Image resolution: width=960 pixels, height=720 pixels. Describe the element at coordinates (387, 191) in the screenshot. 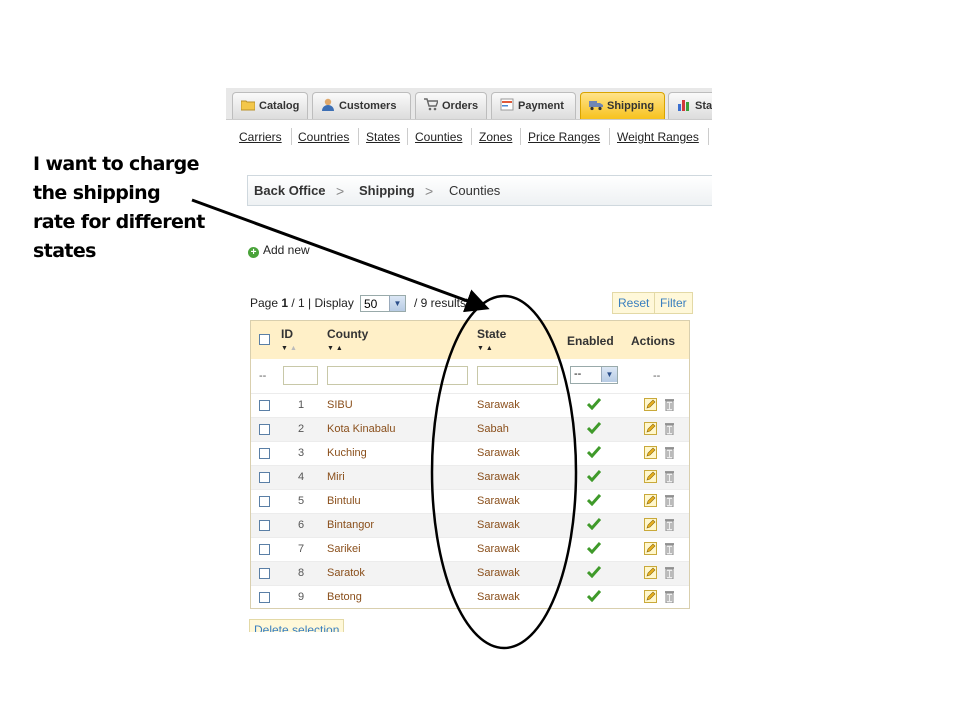

I see `breadcrumb-shipping: Shipping` at that location.